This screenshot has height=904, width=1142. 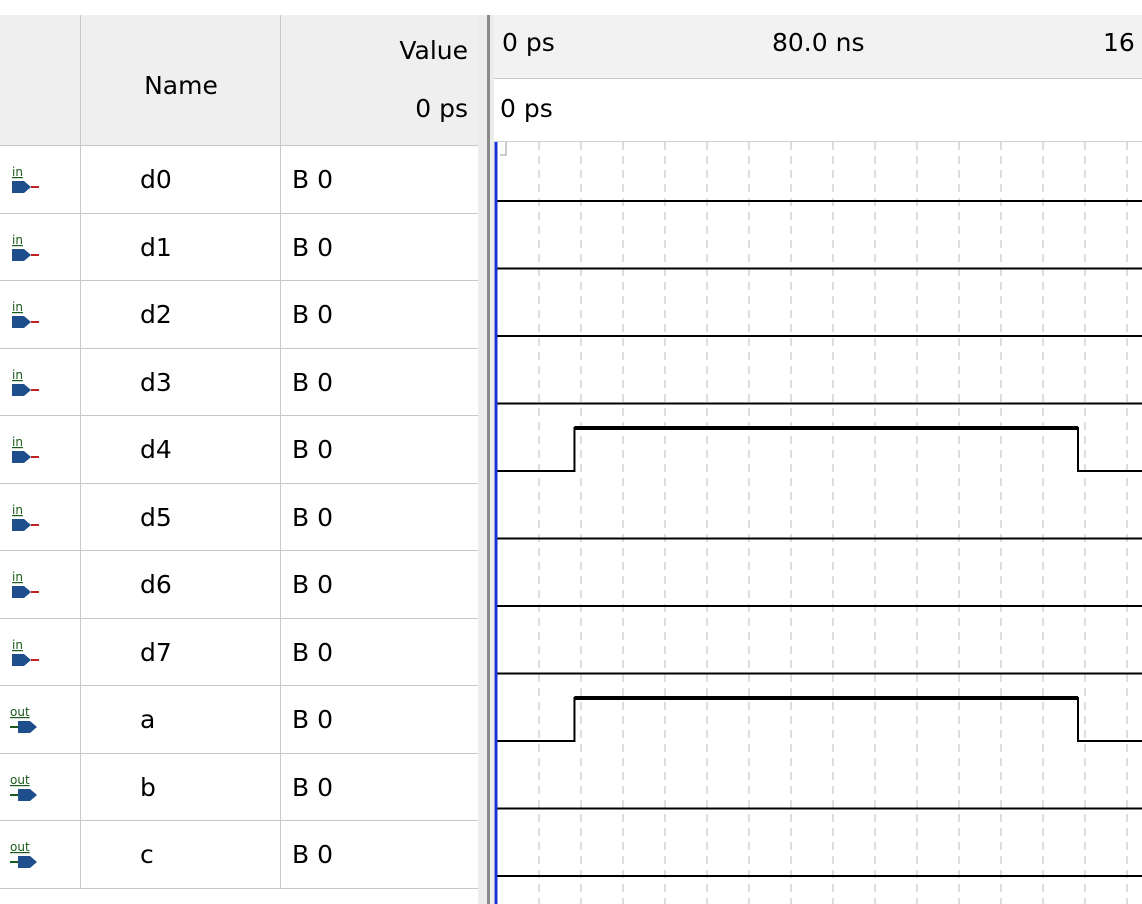 What do you see at coordinates (239, 787) in the screenshot?
I see `signal-row-b: out b B 0` at bounding box center [239, 787].